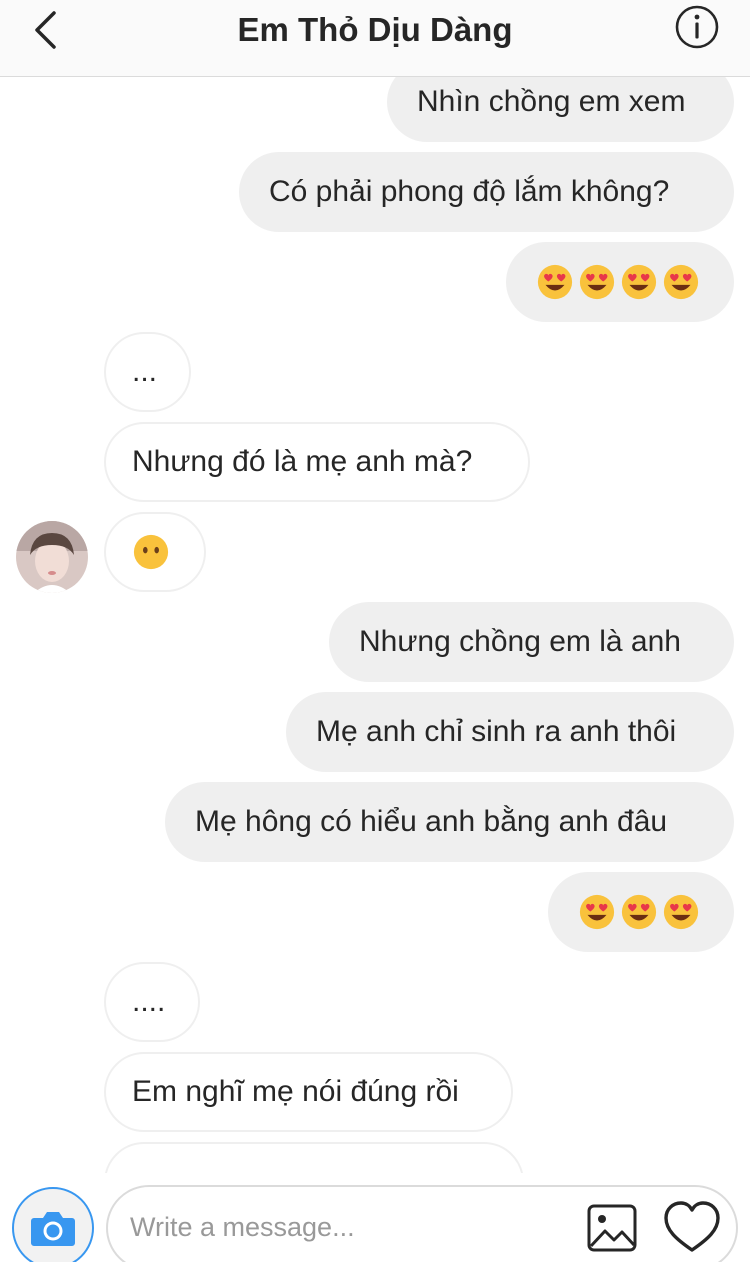 The width and height of the screenshot is (750, 1262). I want to click on face-without-mouth-emoji-icon, so click(151, 552).